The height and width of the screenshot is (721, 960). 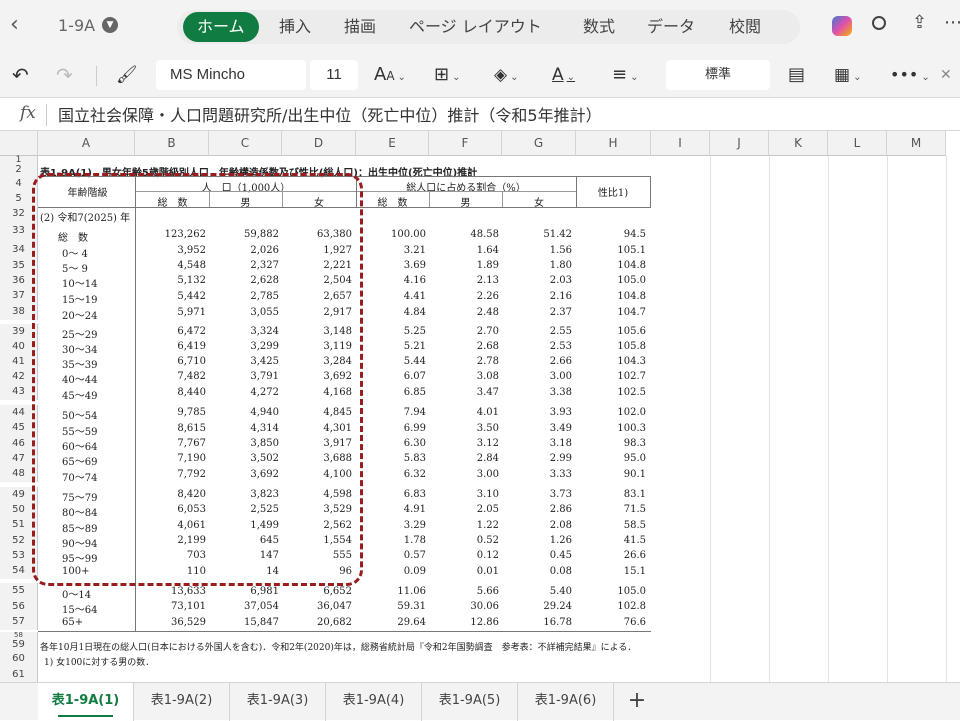 What do you see at coordinates (317, 591) in the screenshot?
I see `value-cell: 6,652` at bounding box center [317, 591].